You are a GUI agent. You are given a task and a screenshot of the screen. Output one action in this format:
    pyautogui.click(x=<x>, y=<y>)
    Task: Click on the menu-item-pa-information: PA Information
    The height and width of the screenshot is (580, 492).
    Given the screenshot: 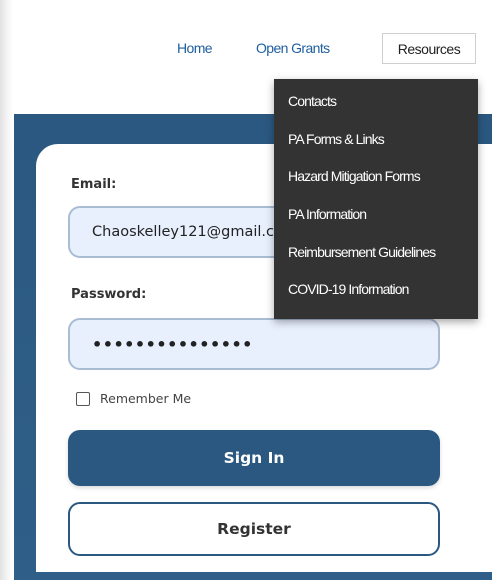 What is the action you would take?
    pyautogui.click(x=327, y=214)
    